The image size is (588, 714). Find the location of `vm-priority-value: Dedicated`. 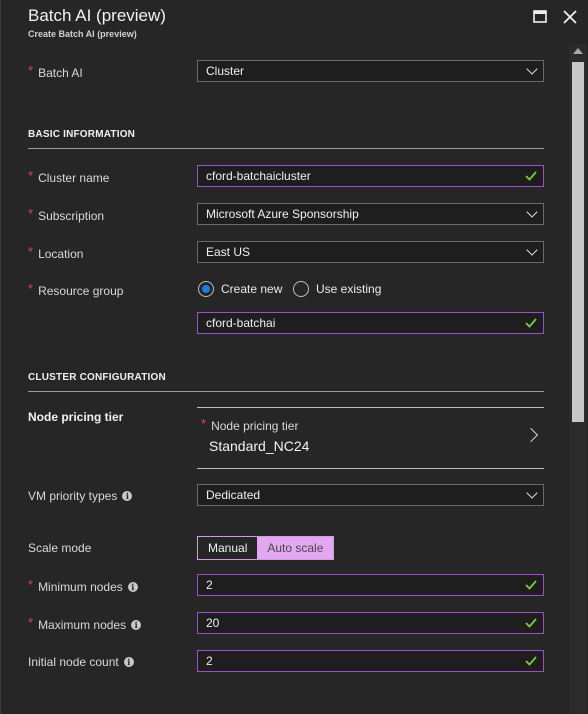

vm-priority-value: Dedicated is located at coordinates (233, 495).